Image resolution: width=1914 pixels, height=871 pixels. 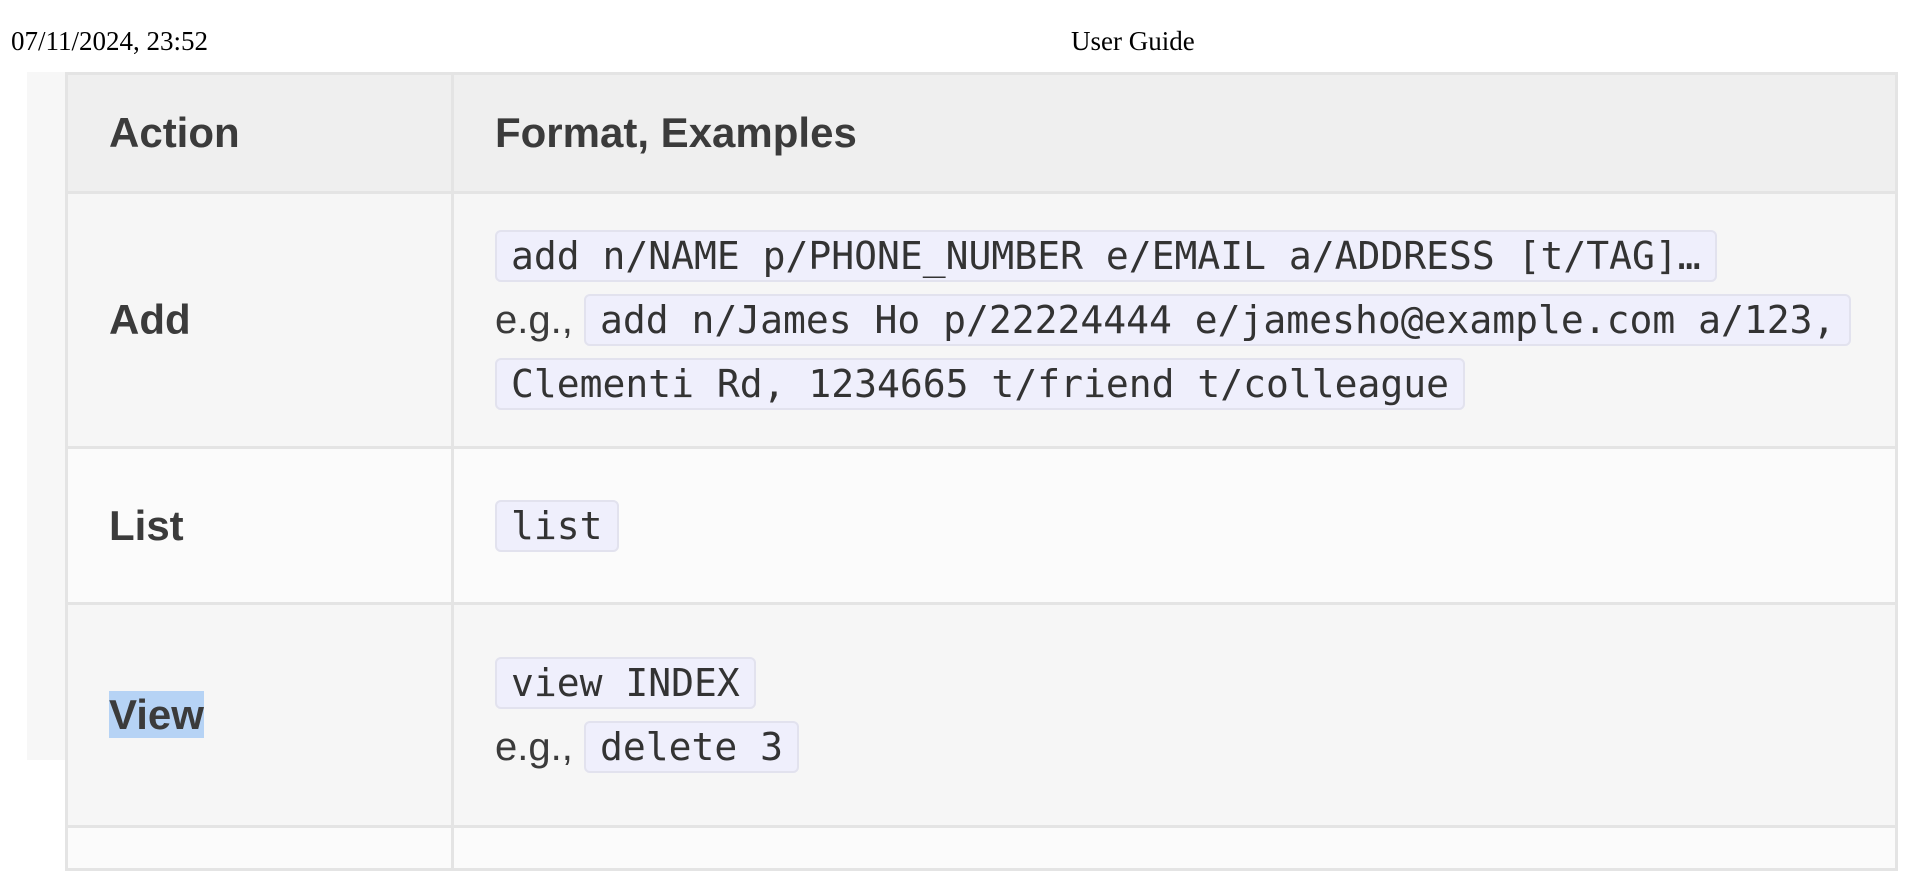 I want to click on format-cell-partial, so click(x=1174, y=848).